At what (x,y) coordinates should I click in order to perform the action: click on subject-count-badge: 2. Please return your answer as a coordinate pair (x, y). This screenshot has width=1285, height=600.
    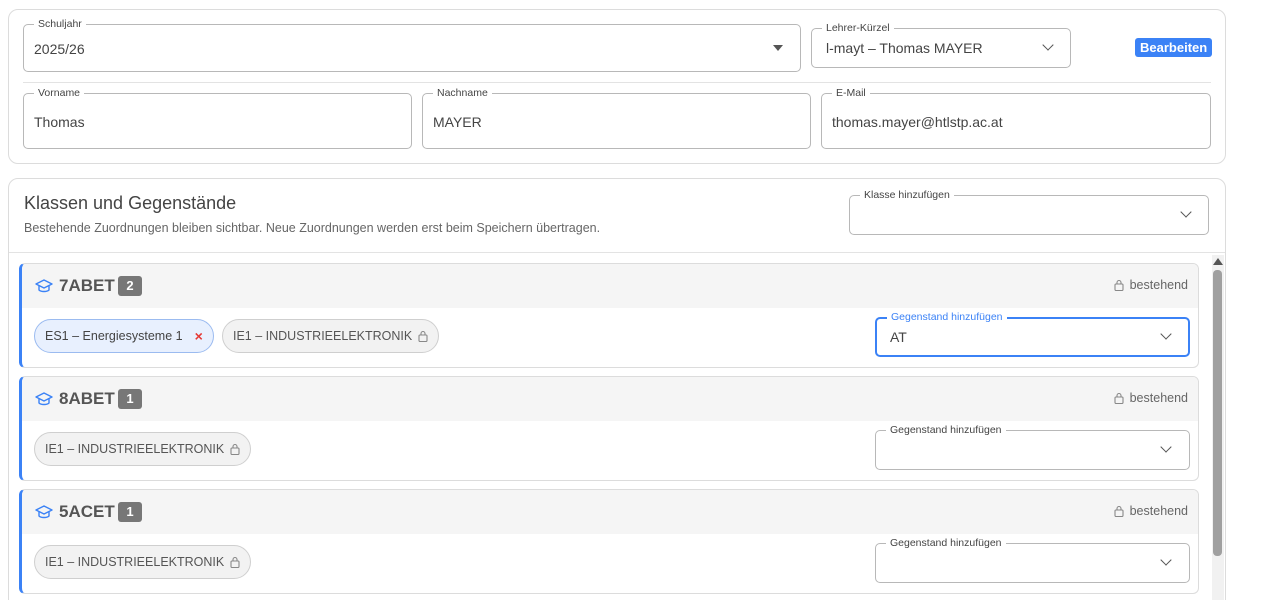
    Looking at the image, I should click on (130, 286).